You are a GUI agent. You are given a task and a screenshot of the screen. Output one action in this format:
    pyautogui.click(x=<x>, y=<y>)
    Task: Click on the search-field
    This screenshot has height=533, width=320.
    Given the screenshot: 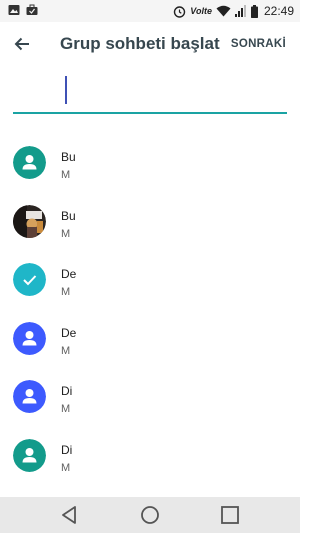 What is the action you would take?
    pyautogui.click(x=150, y=91)
    